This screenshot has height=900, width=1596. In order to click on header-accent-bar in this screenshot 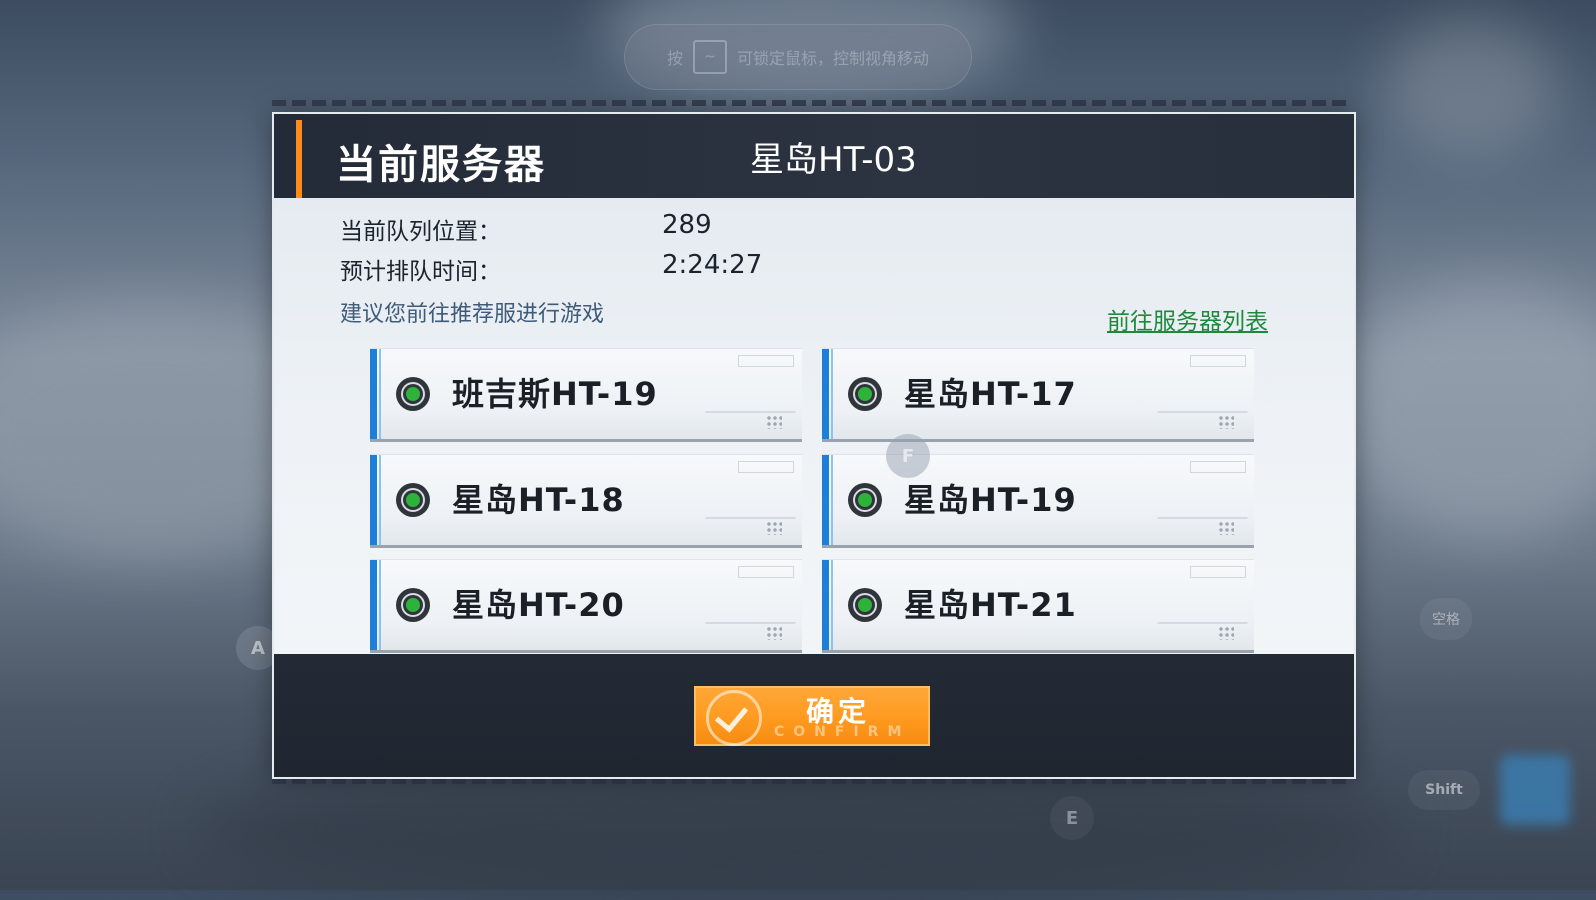, I will do `click(299, 159)`.